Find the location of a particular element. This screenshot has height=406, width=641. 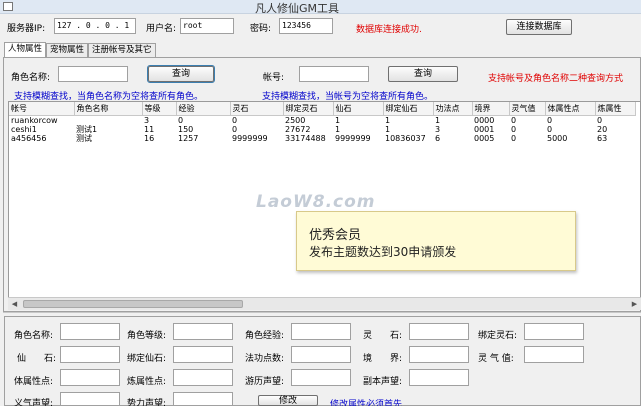

edit-power-fame-label: 势力声望: is located at coordinates (147, 402).